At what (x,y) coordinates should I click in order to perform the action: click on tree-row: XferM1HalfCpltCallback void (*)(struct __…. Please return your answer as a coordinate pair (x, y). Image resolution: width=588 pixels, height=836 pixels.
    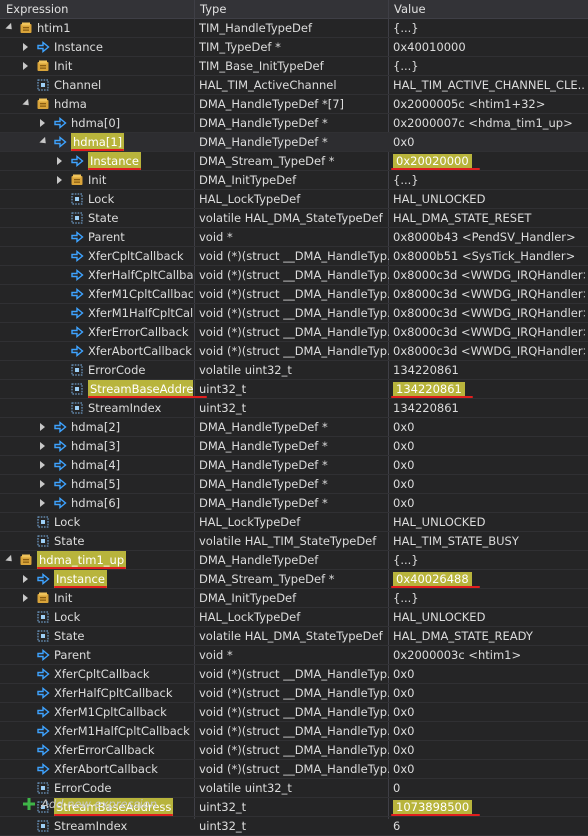
    Looking at the image, I should click on (294, 731).